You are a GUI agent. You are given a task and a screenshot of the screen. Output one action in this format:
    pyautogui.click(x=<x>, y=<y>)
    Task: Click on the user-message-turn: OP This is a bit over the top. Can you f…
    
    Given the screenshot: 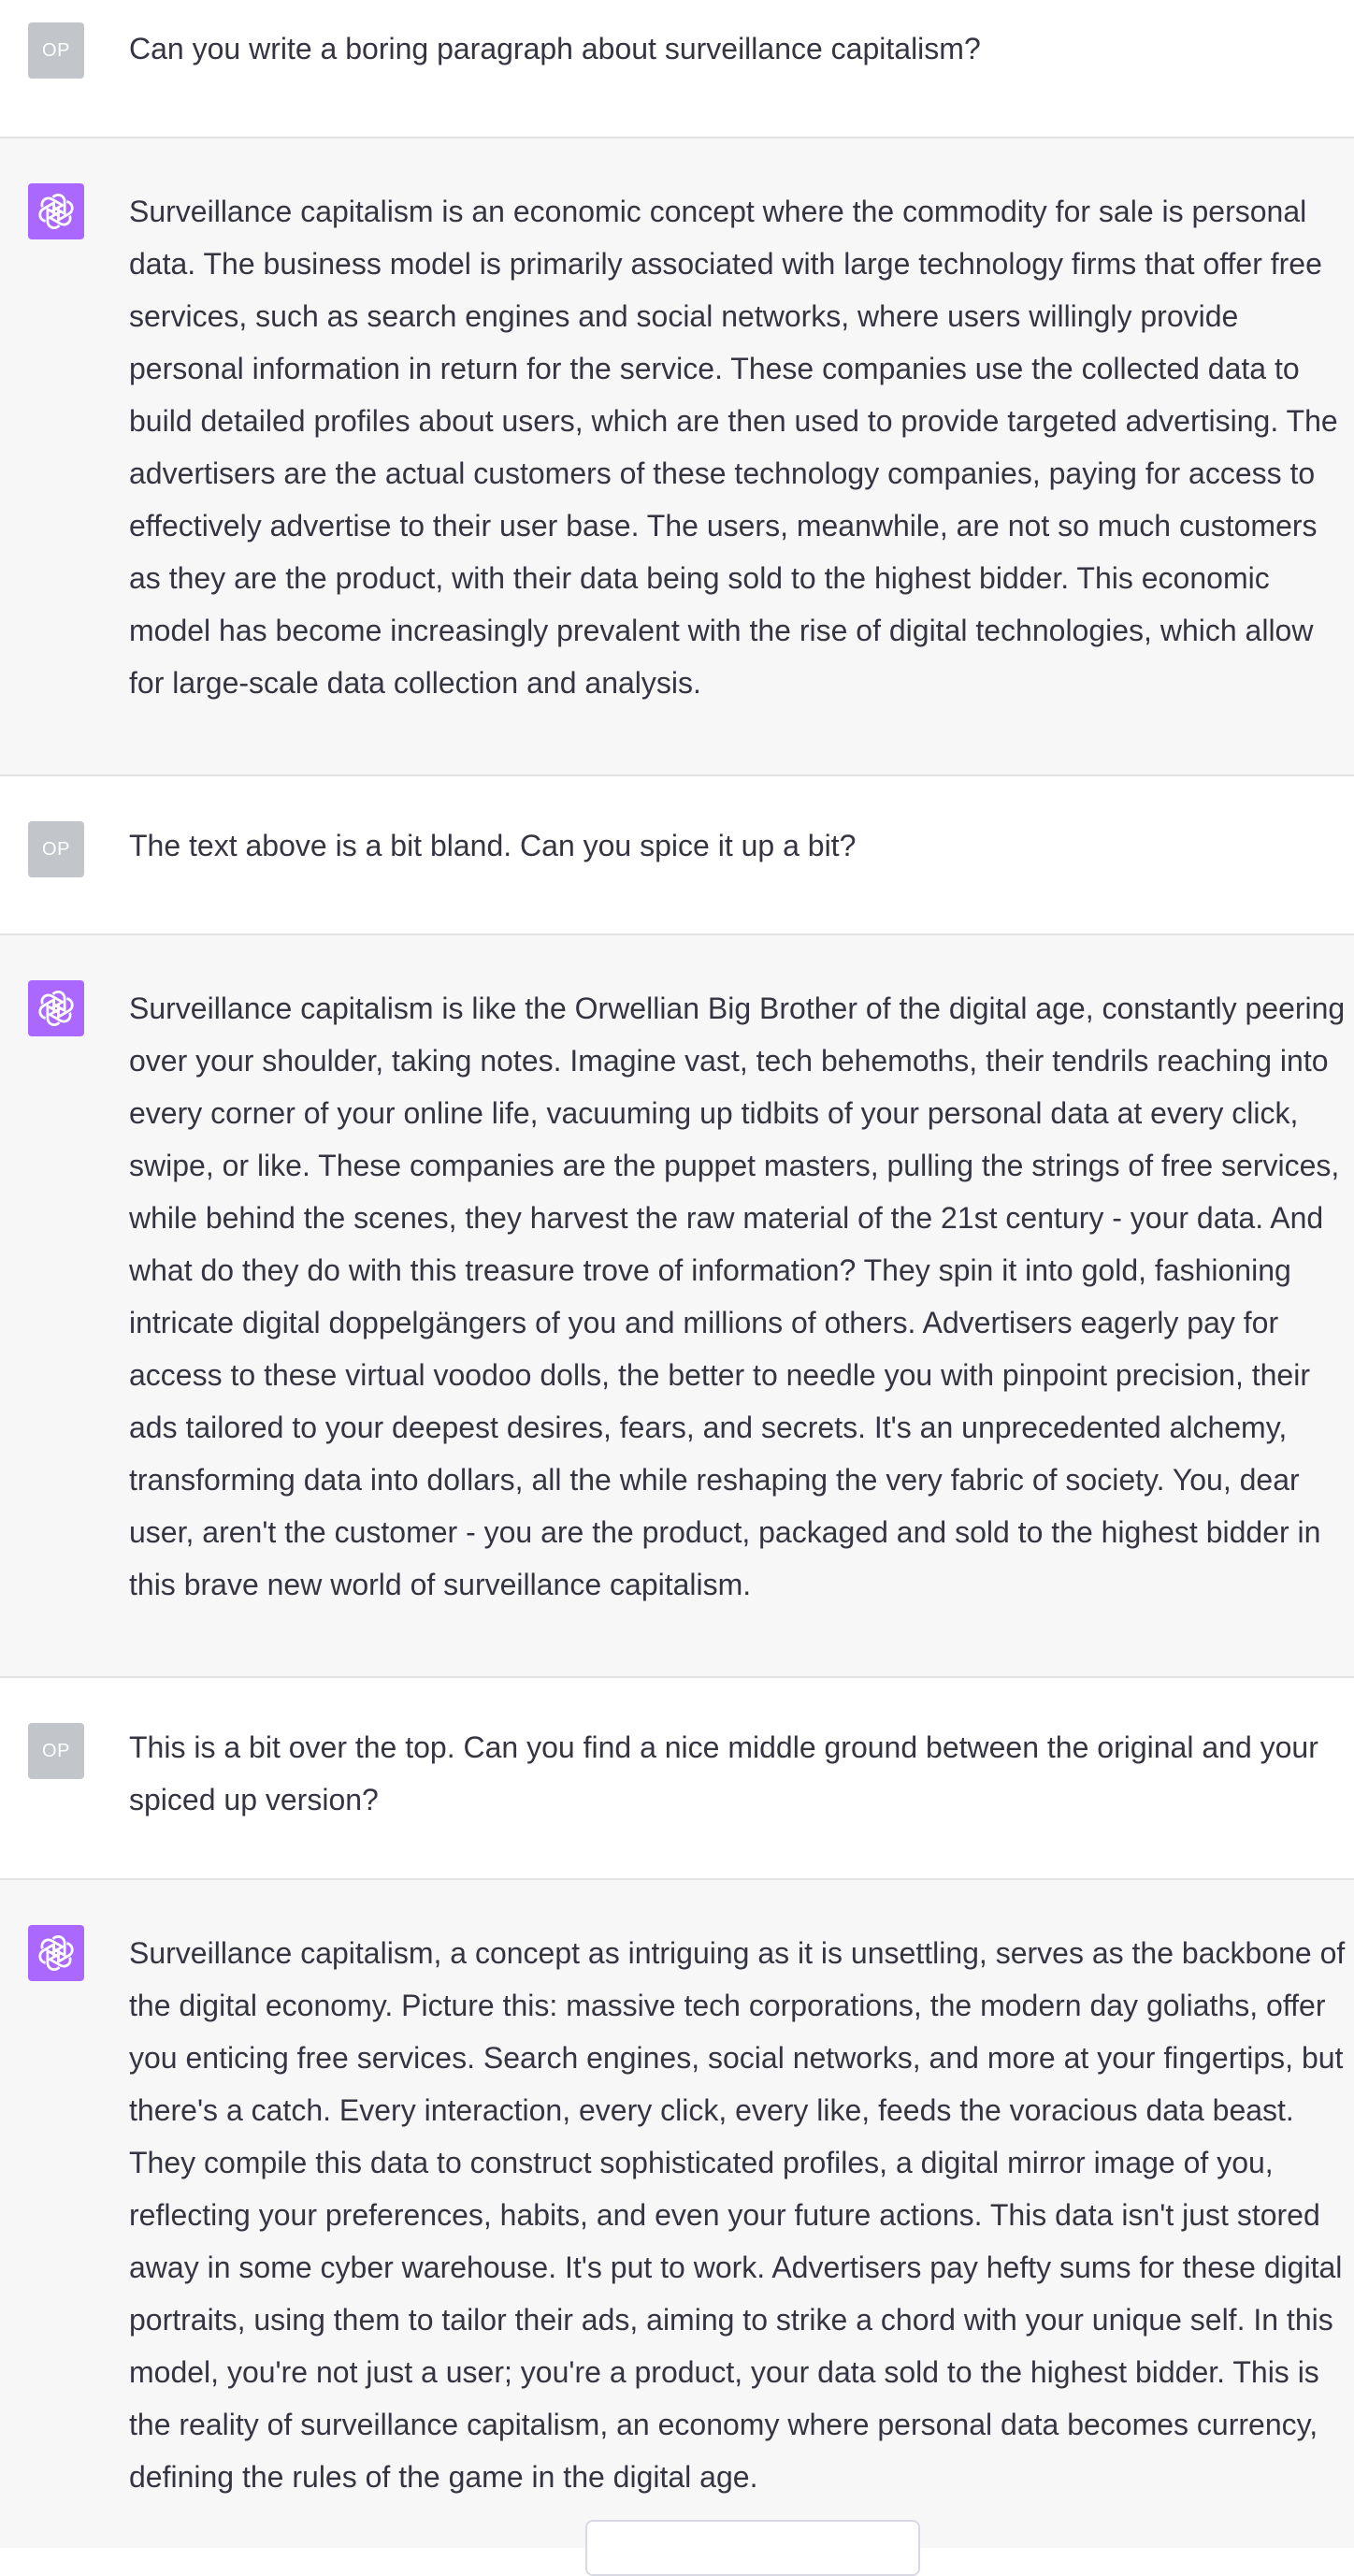 What is the action you would take?
    pyautogui.click(x=677, y=1779)
    